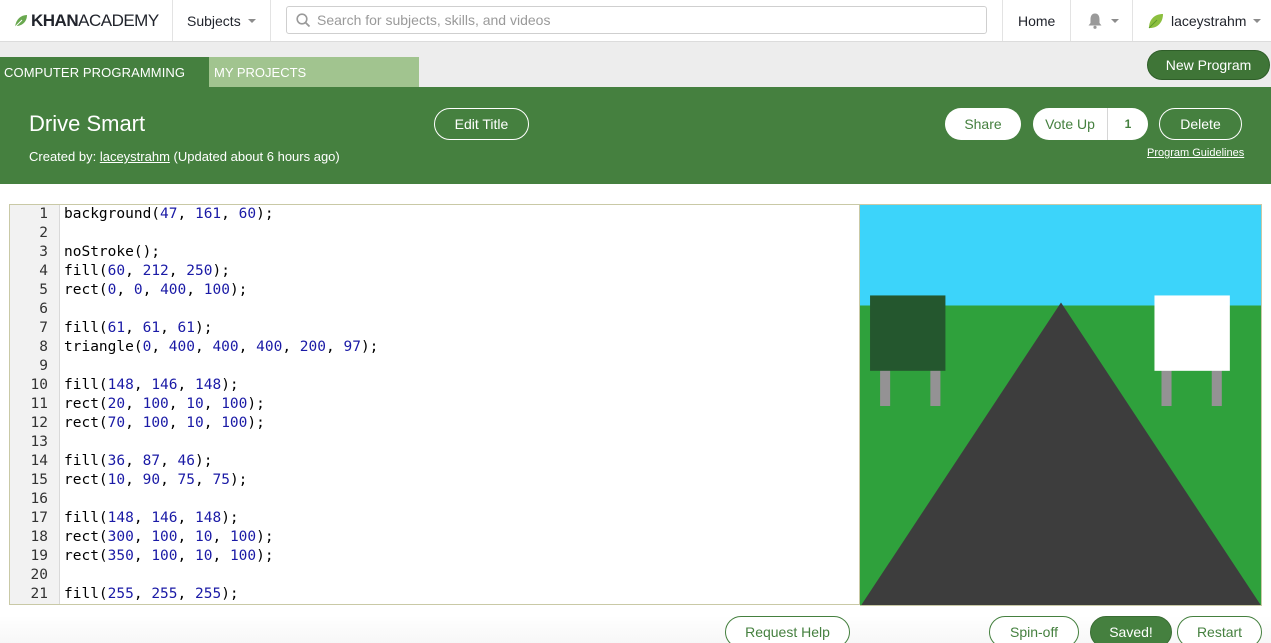 The width and height of the screenshot is (1271, 643). What do you see at coordinates (43, 252) in the screenshot?
I see `line-number: 3` at bounding box center [43, 252].